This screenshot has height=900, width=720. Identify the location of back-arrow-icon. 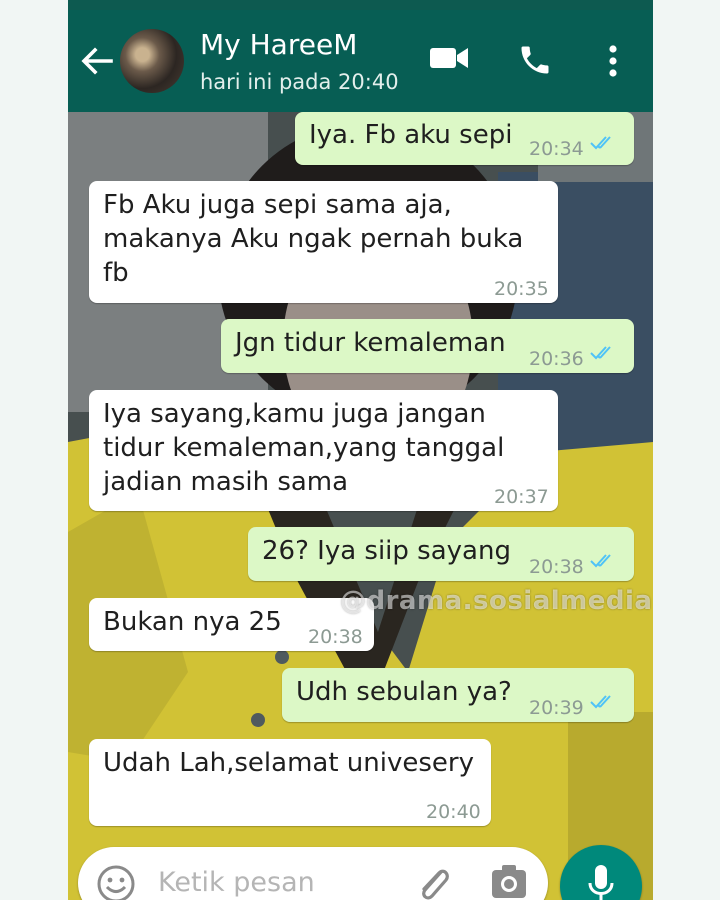
(97, 61).